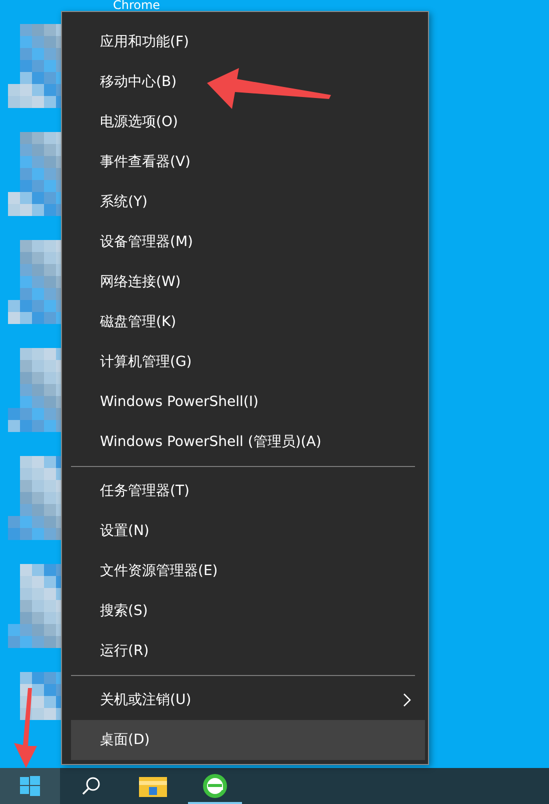 The width and height of the screenshot is (549, 804). Describe the element at coordinates (91, 786) in the screenshot. I see `search-icon` at that location.